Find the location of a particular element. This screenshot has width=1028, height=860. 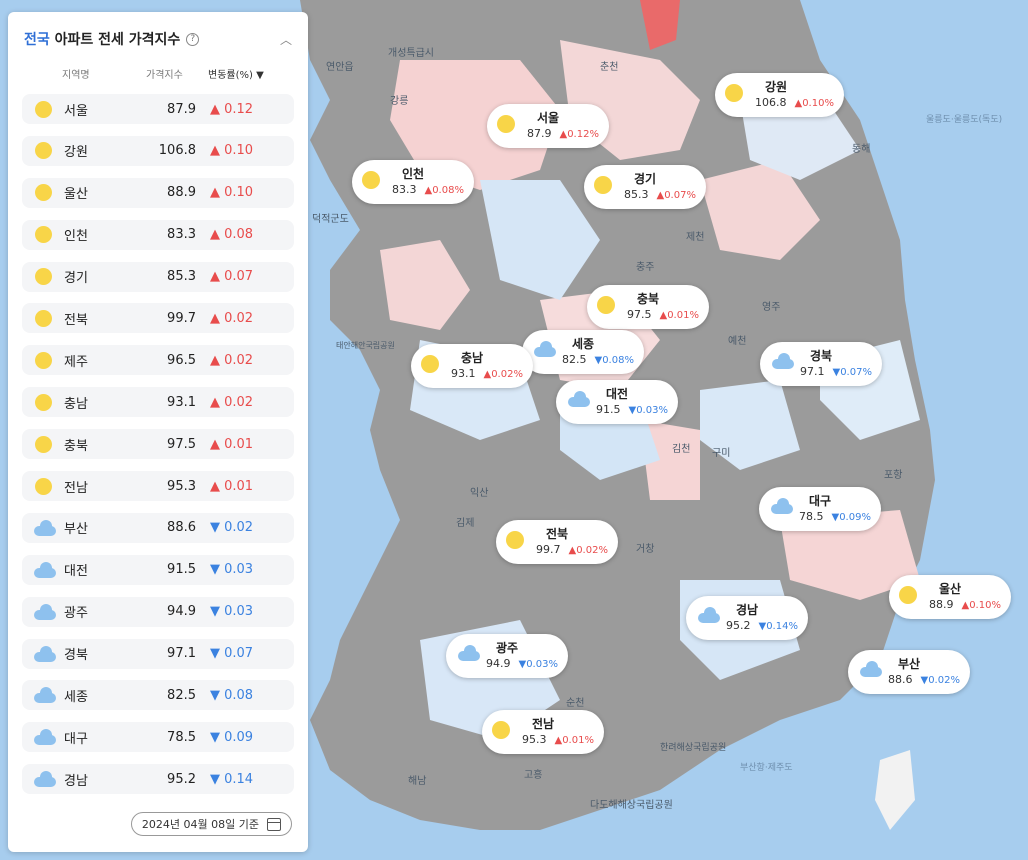

map-label: 개성특급시 is located at coordinates (411, 53).